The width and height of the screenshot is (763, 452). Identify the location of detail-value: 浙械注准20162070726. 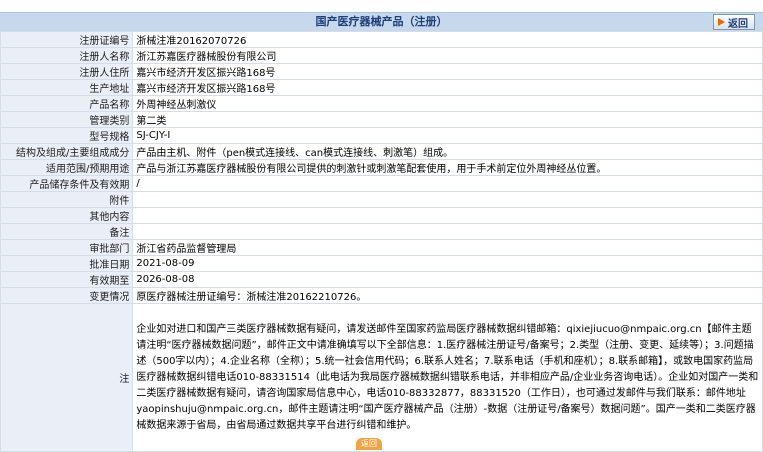
(447, 39).